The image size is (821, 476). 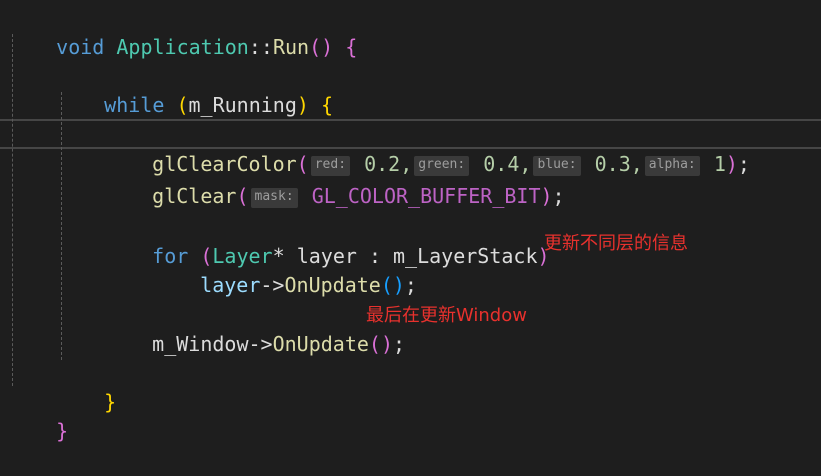 I want to click on code-line-9: }, so click(x=38, y=414).